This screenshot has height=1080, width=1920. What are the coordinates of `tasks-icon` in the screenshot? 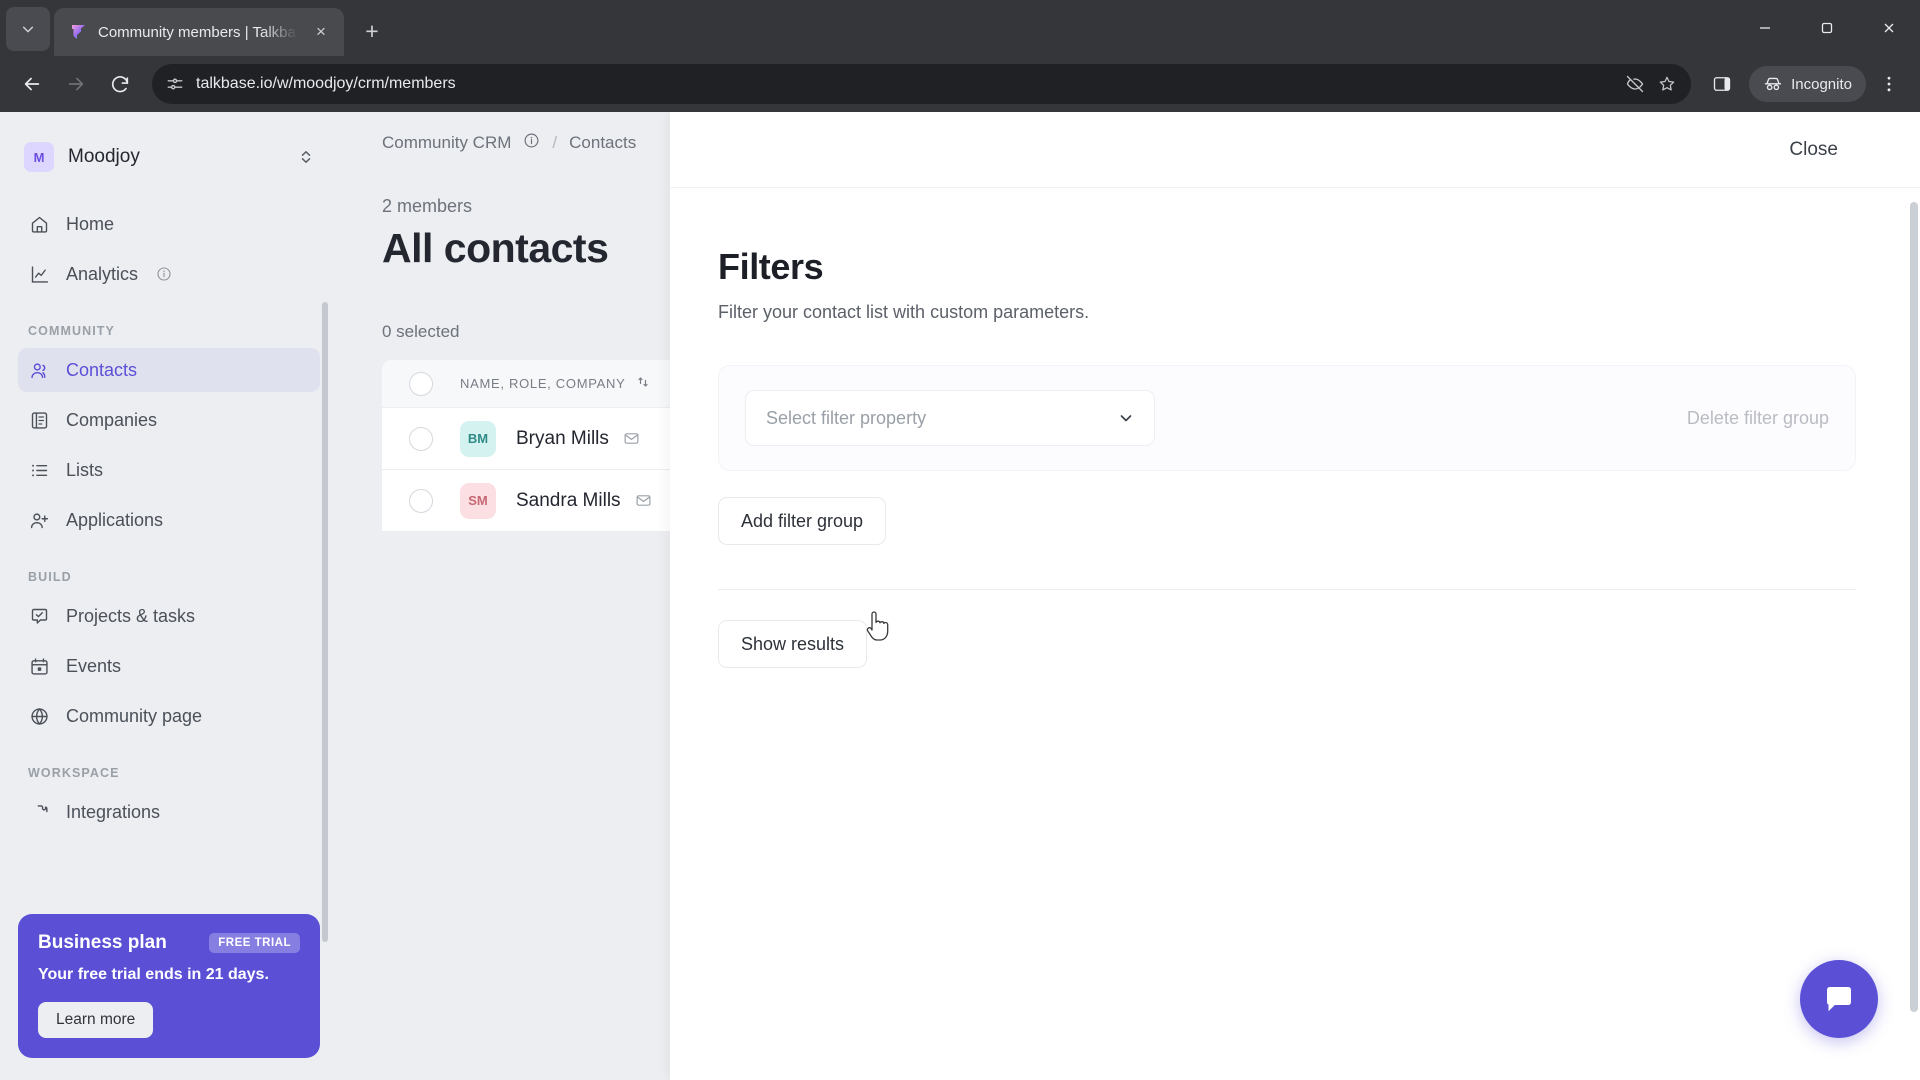 It's located at (39, 616).